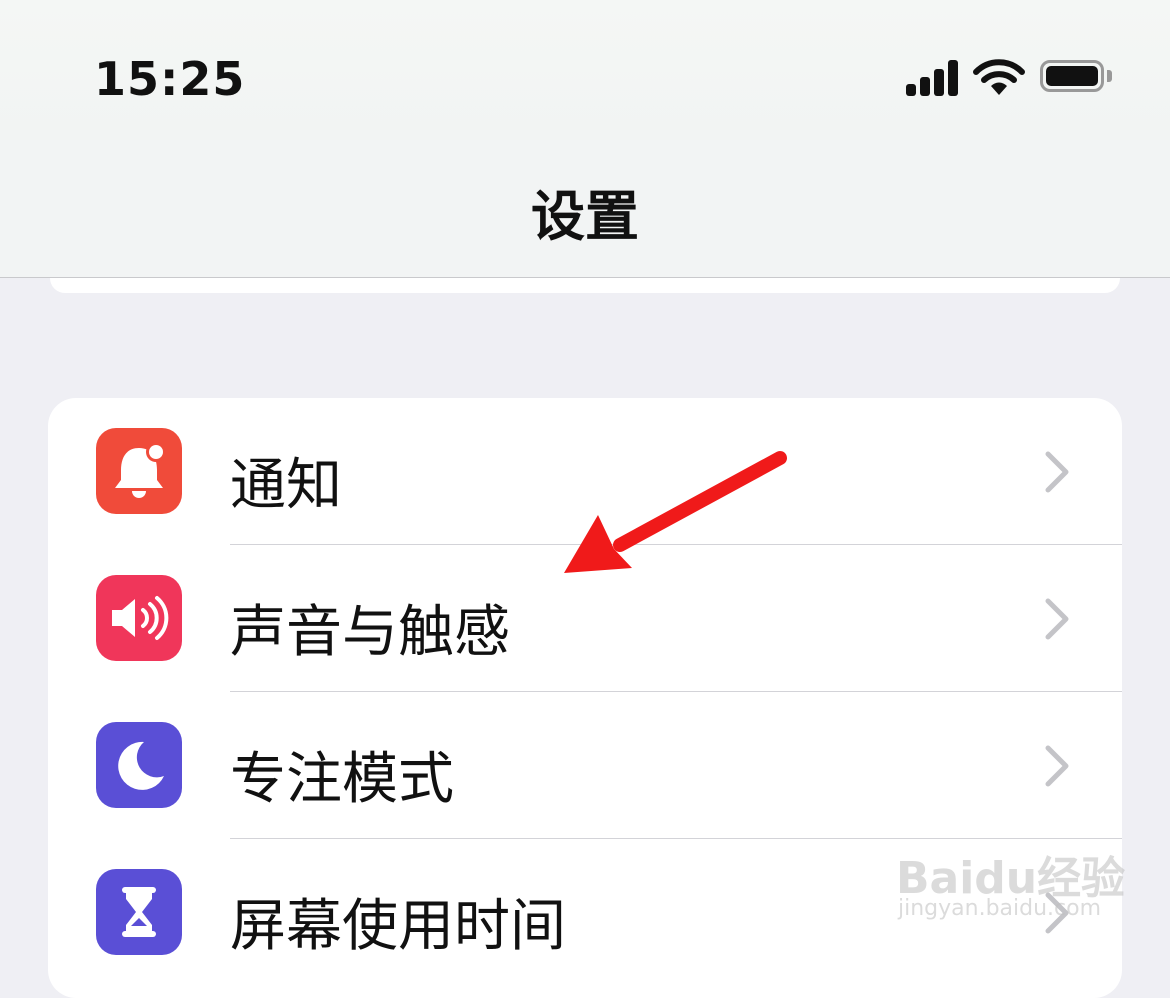 This screenshot has width=1170, height=998. Describe the element at coordinates (1000, 908) in the screenshot. I see `watermark-url: jingyan.baidu.com` at that location.